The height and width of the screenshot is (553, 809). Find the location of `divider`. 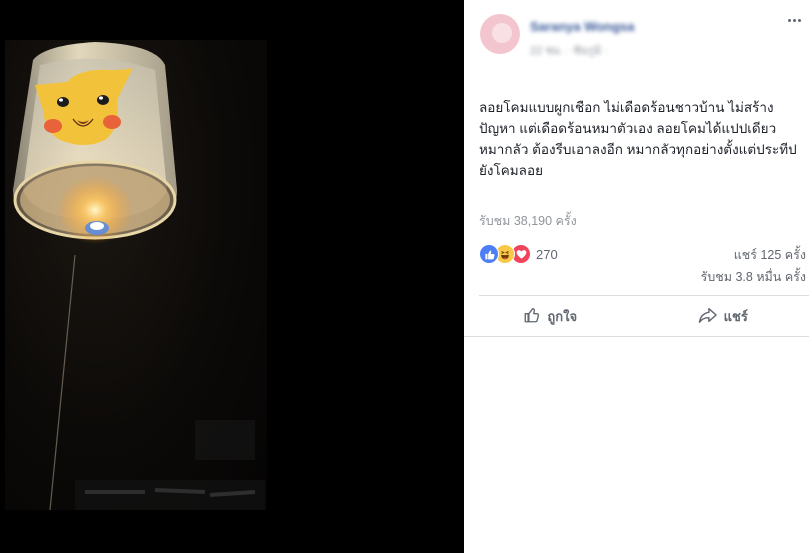

divider is located at coordinates (636, 336).